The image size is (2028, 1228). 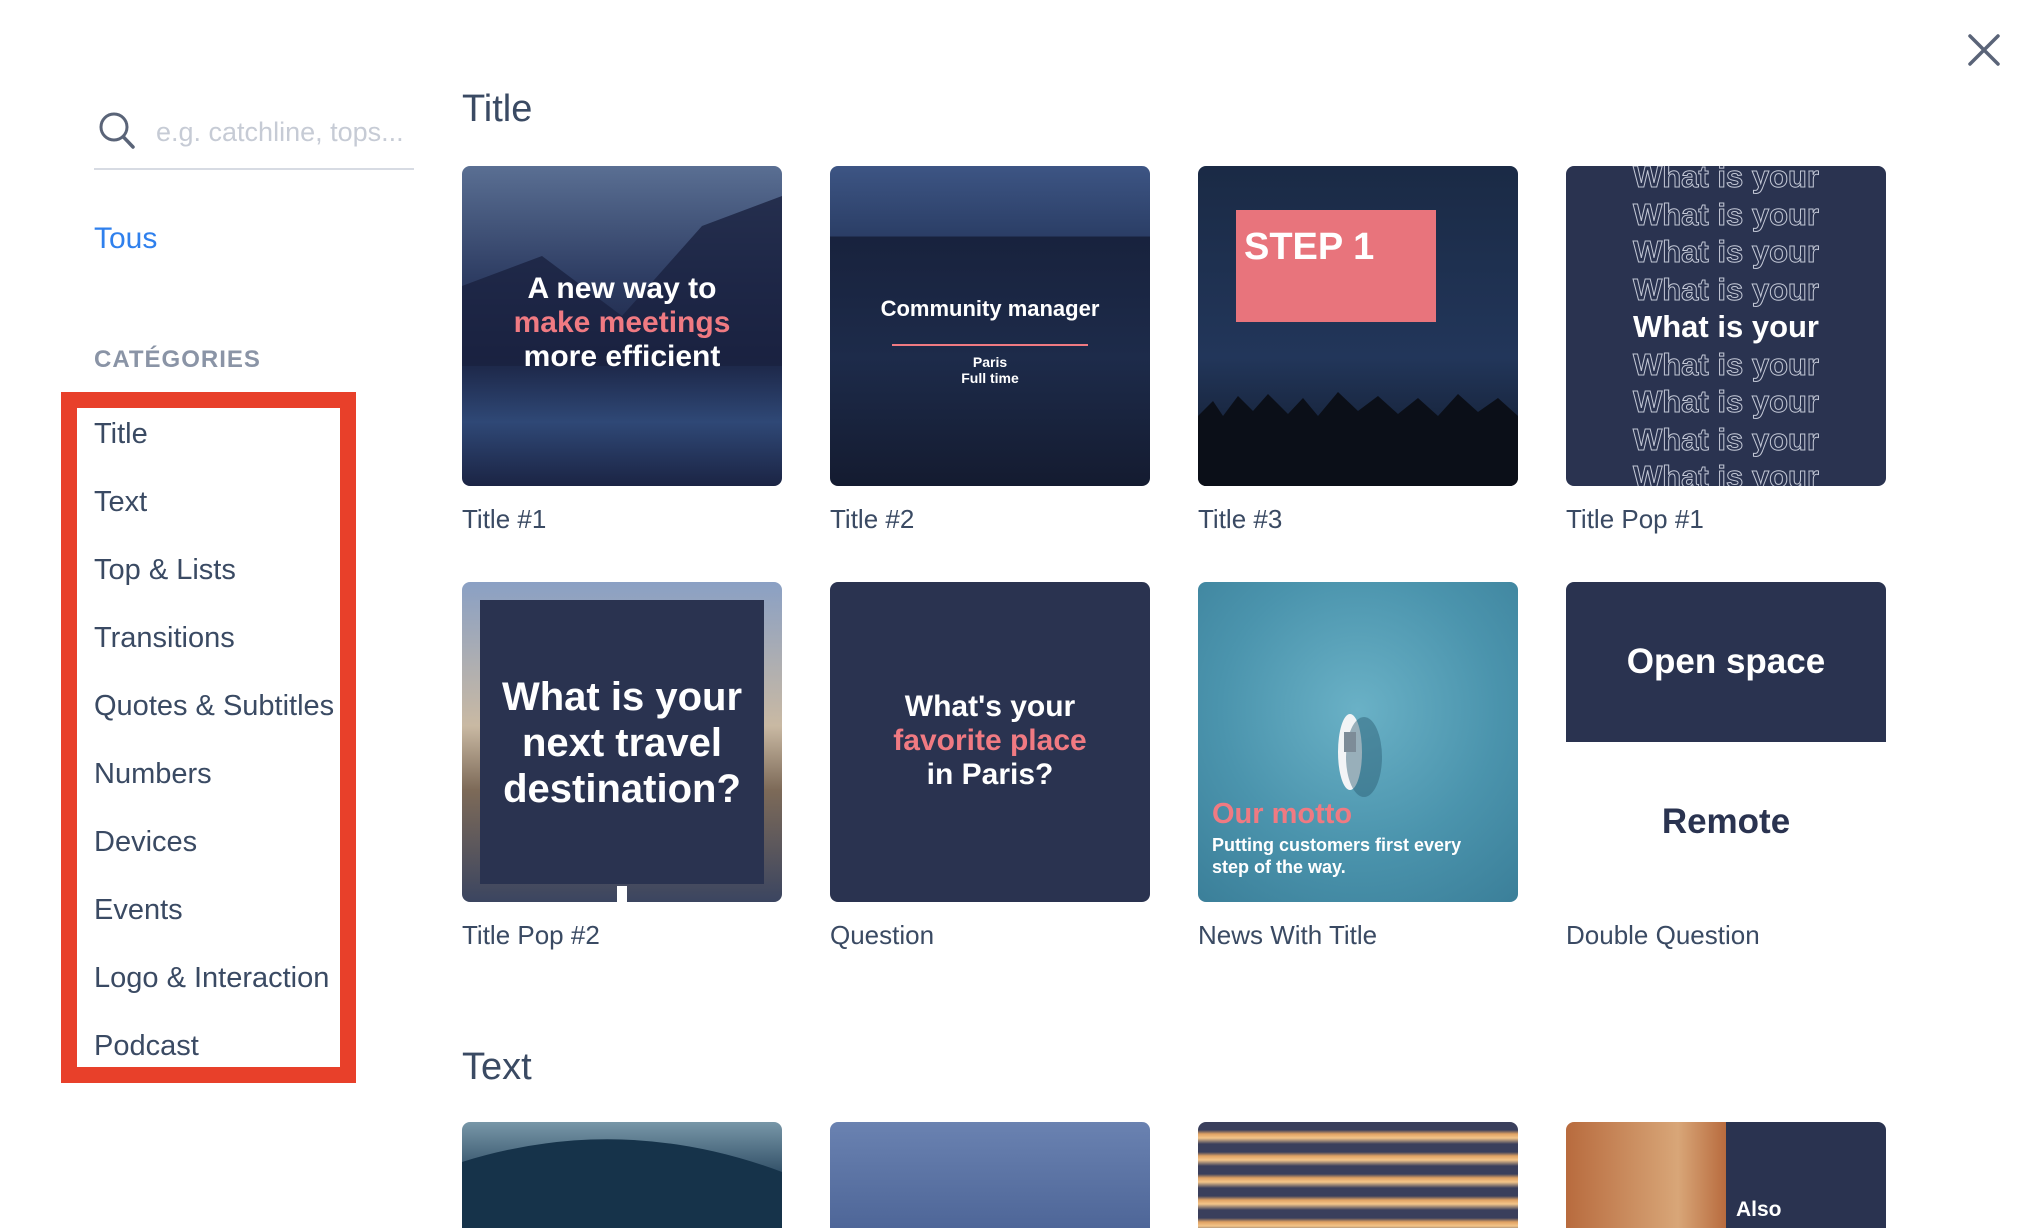 I want to click on template-thumbnail: What is your next travel destination?, so click(x=622, y=742).